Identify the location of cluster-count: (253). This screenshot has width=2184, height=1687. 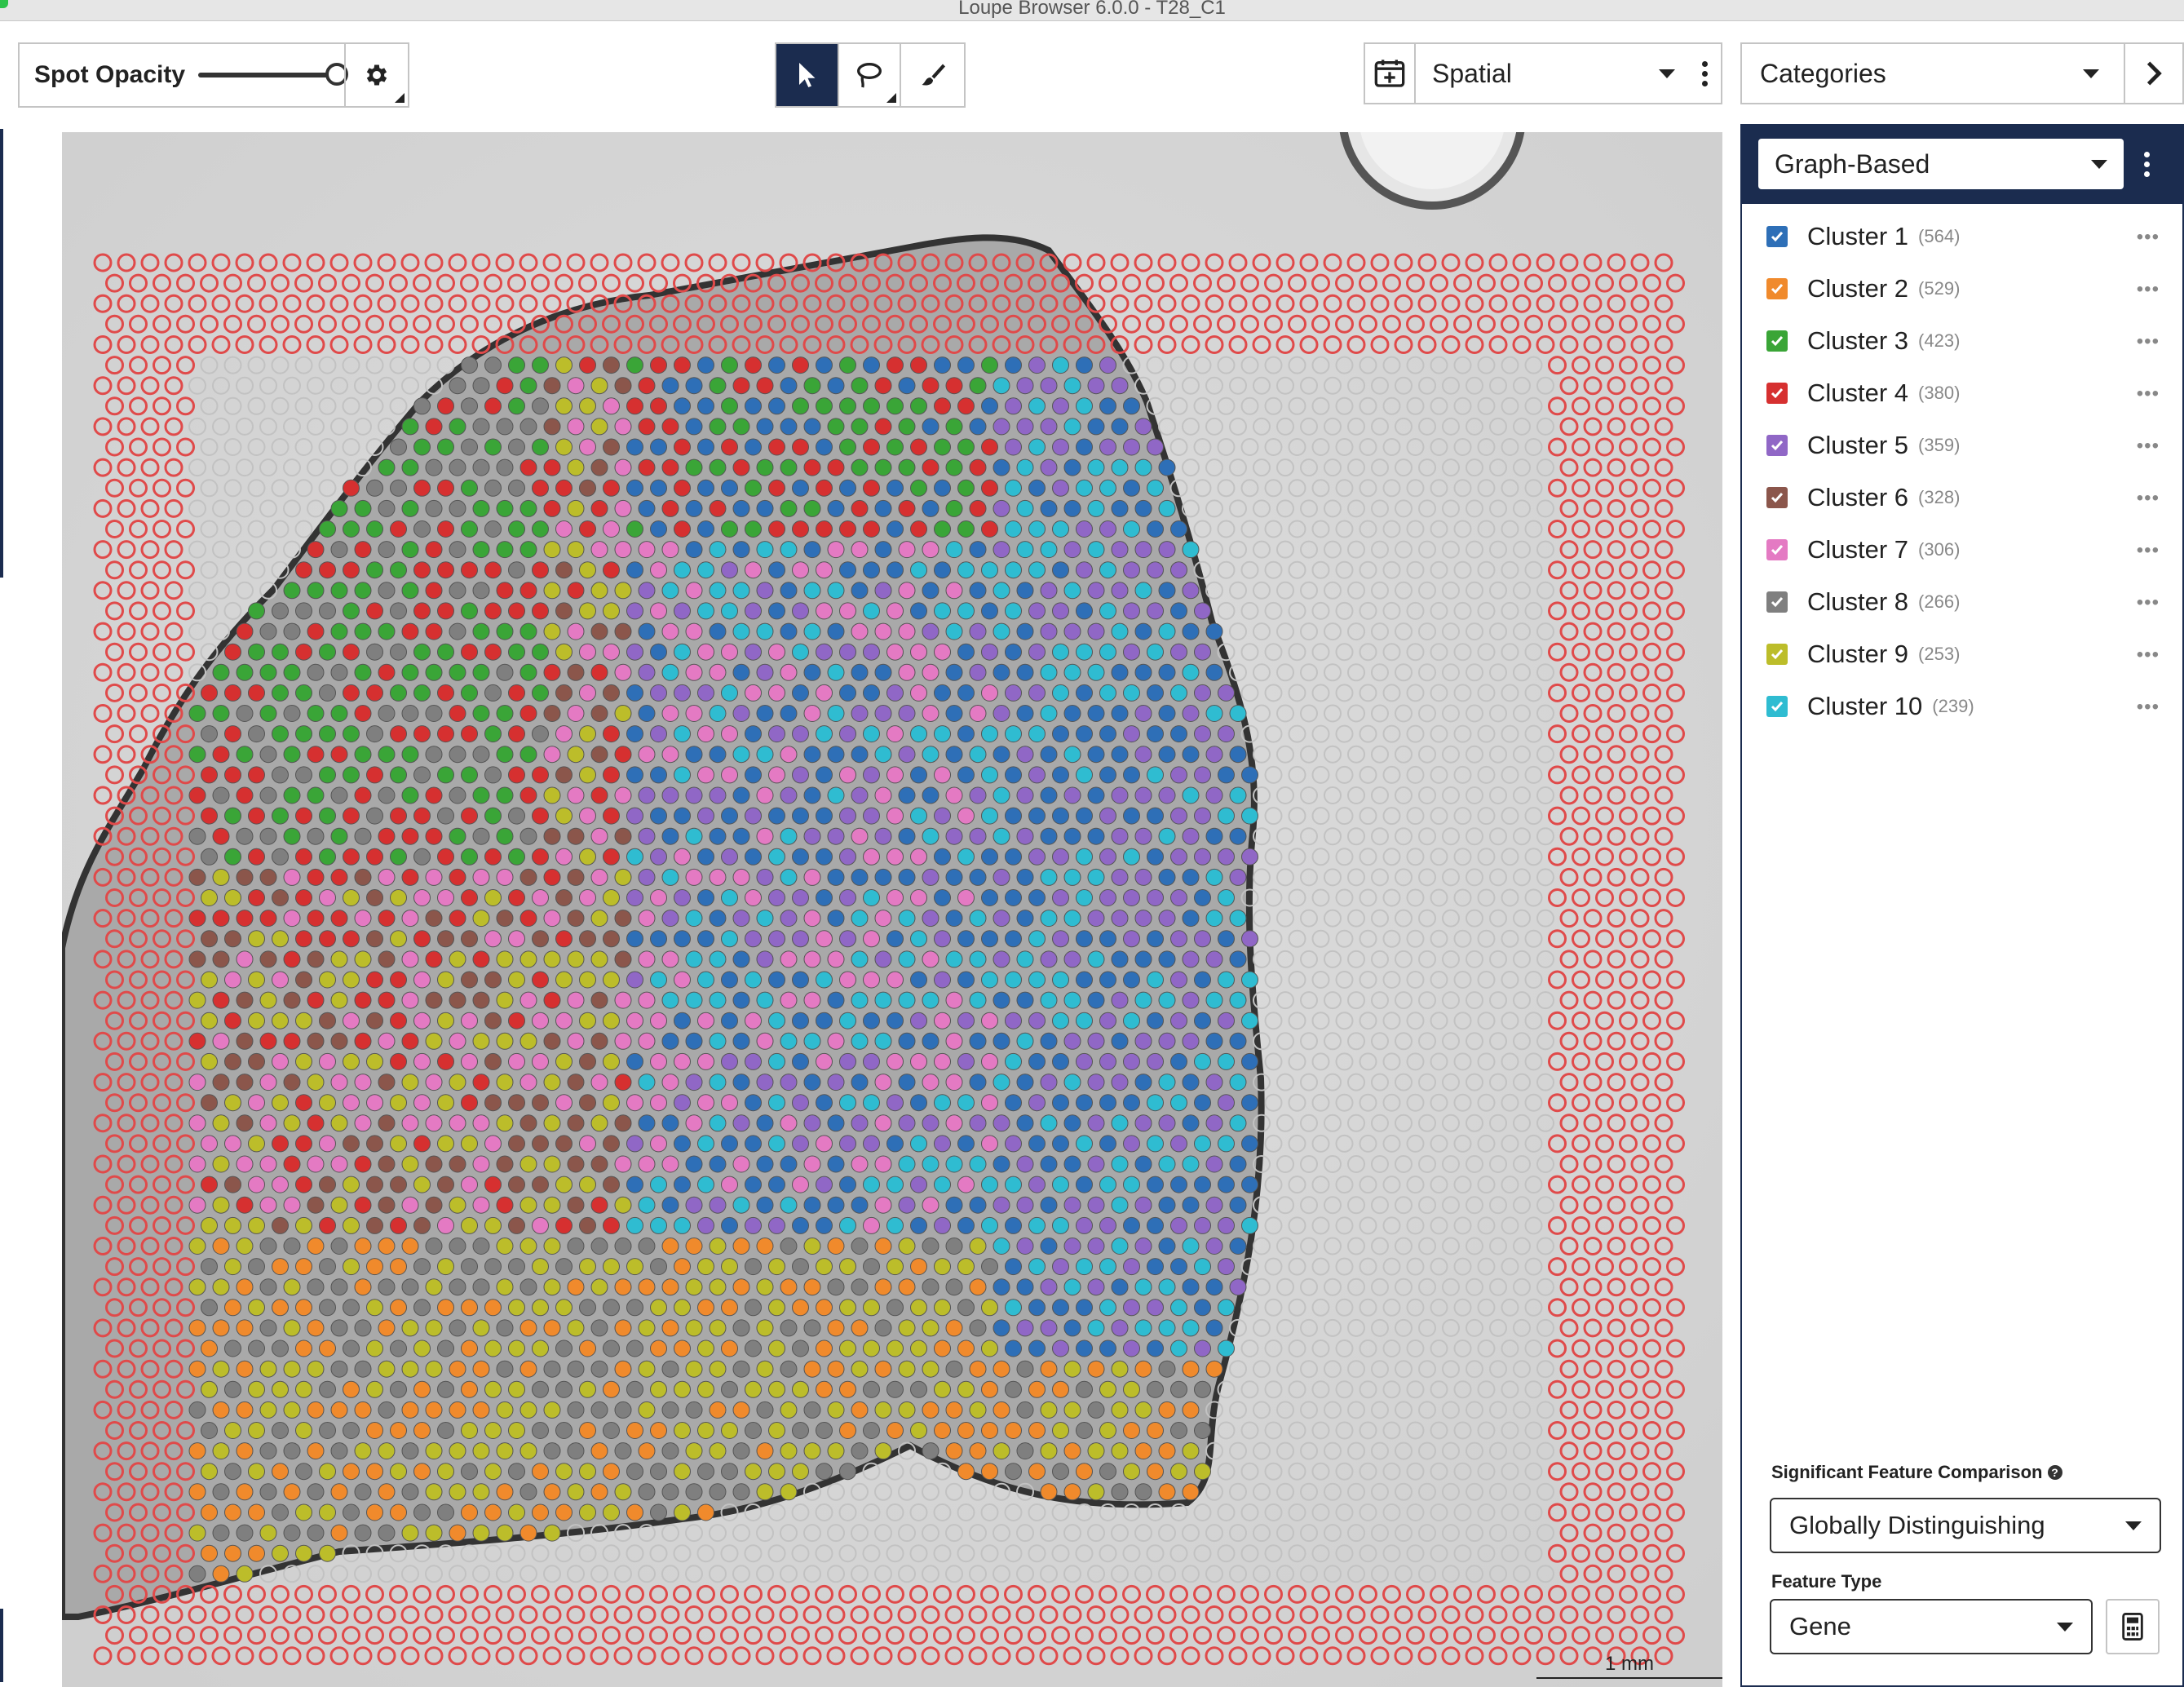
(1940, 654).